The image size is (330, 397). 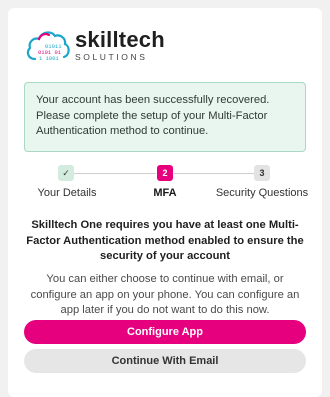 What do you see at coordinates (165, 173) in the screenshot?
I see `step-2-badge: 2` at bounding box center [165, 173].